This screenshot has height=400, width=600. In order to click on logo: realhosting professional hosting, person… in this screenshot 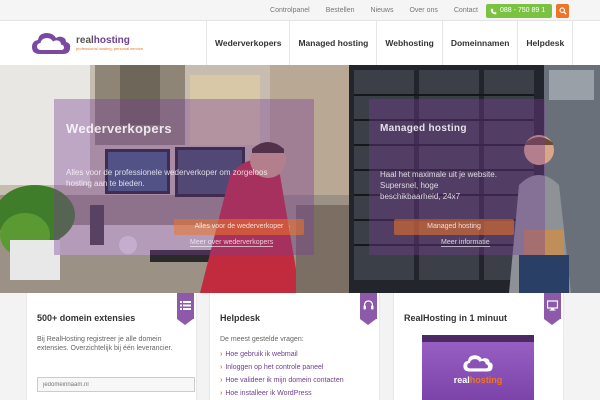, I will do `click(86, 43)`.